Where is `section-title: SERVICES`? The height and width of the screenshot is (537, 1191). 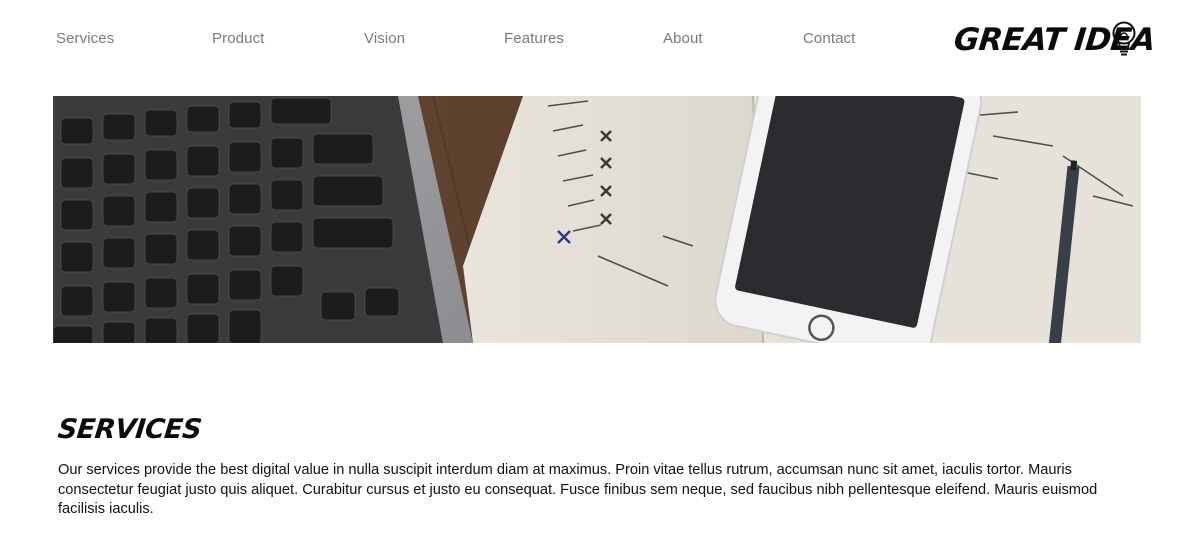 section-title: SERVICES is located at coordinates (129, 429).